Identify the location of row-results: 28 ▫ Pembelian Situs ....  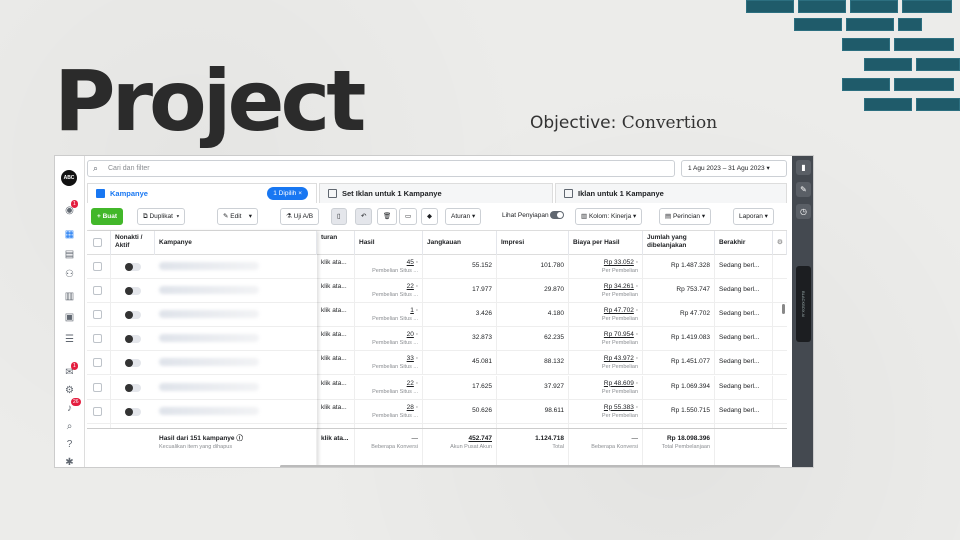
(389, 411).